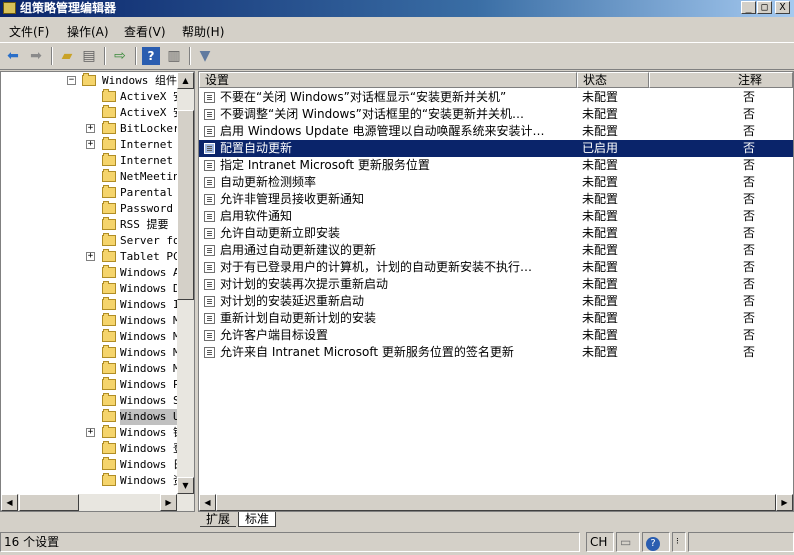 This screenshot has height=555, width=794. What do you see at coordinates (148, 160) in the screenshot?
I see `tree-item-label: Internet I` at bounding box center [148, 160].